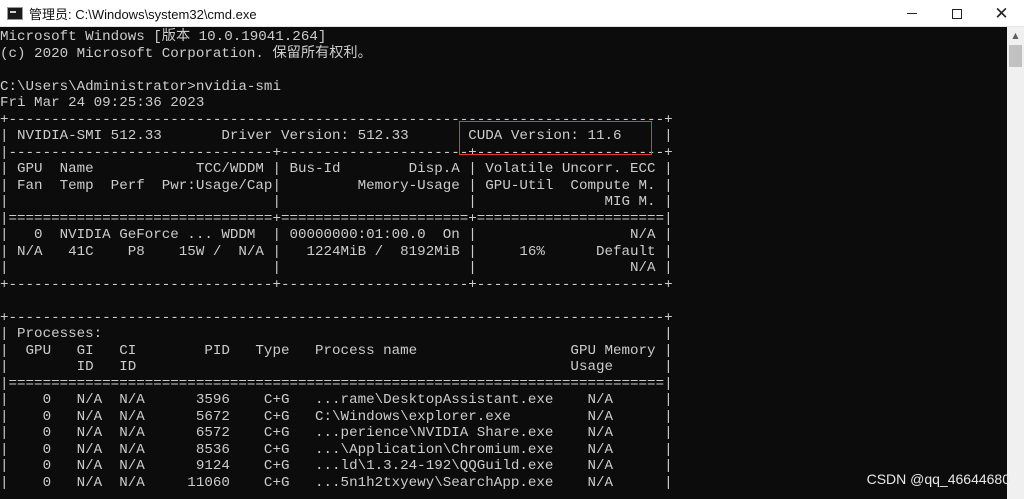 Image resolution: width=1024 pixels, height=499 pixels. Describe the element at coordinates (102, 103) in the screenshot. I see `console-line: Fri Mar 24 09:25:36 2023` at that location.